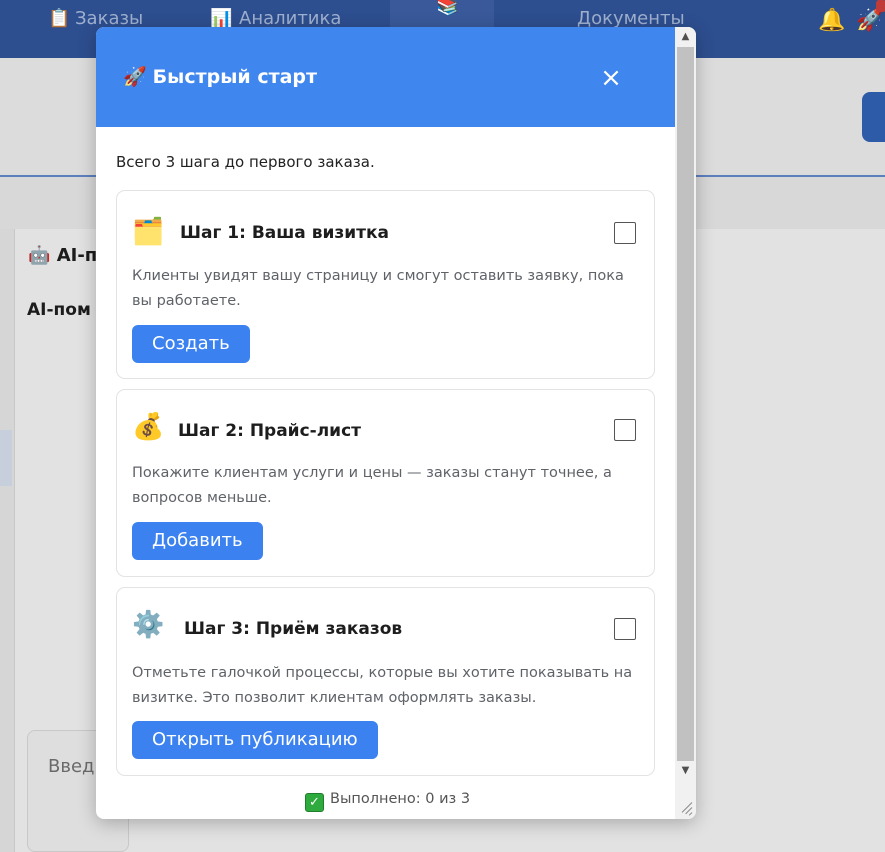 This screenshot has height=852, width=885. Describe the element at coordinates (220, 77) in the screenshot. I see `modal-title: 🚀 Быстрый старт` at that location.